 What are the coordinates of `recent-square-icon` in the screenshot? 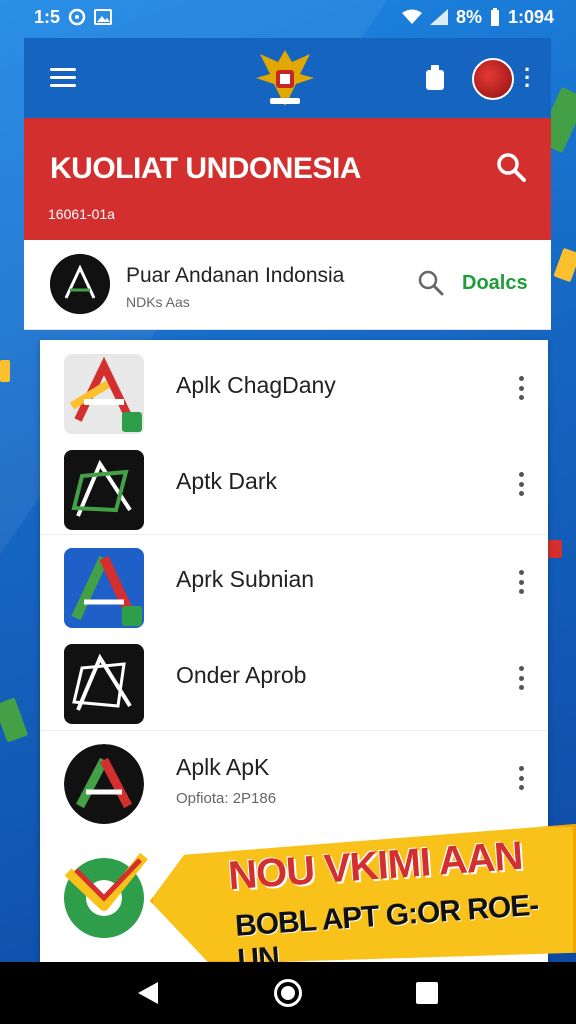 It's located at (427, 993).